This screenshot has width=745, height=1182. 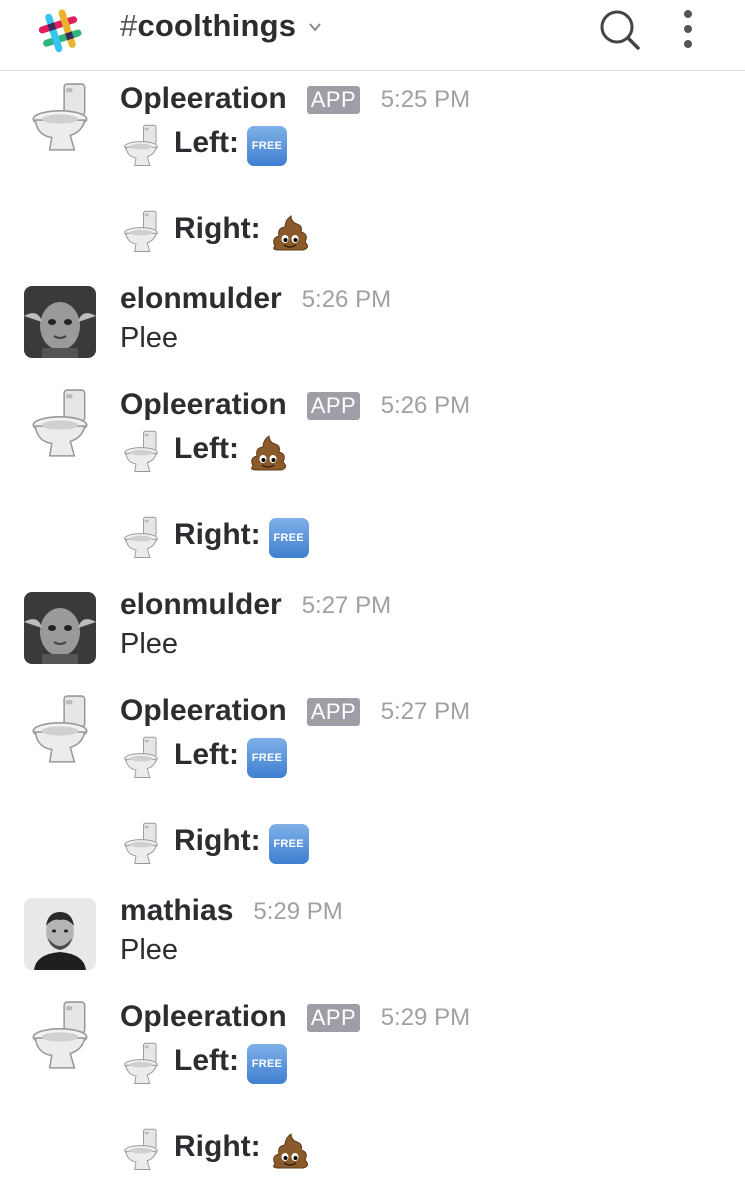 I want to click on channel-name: coolthings, so click(x=217, y=25).